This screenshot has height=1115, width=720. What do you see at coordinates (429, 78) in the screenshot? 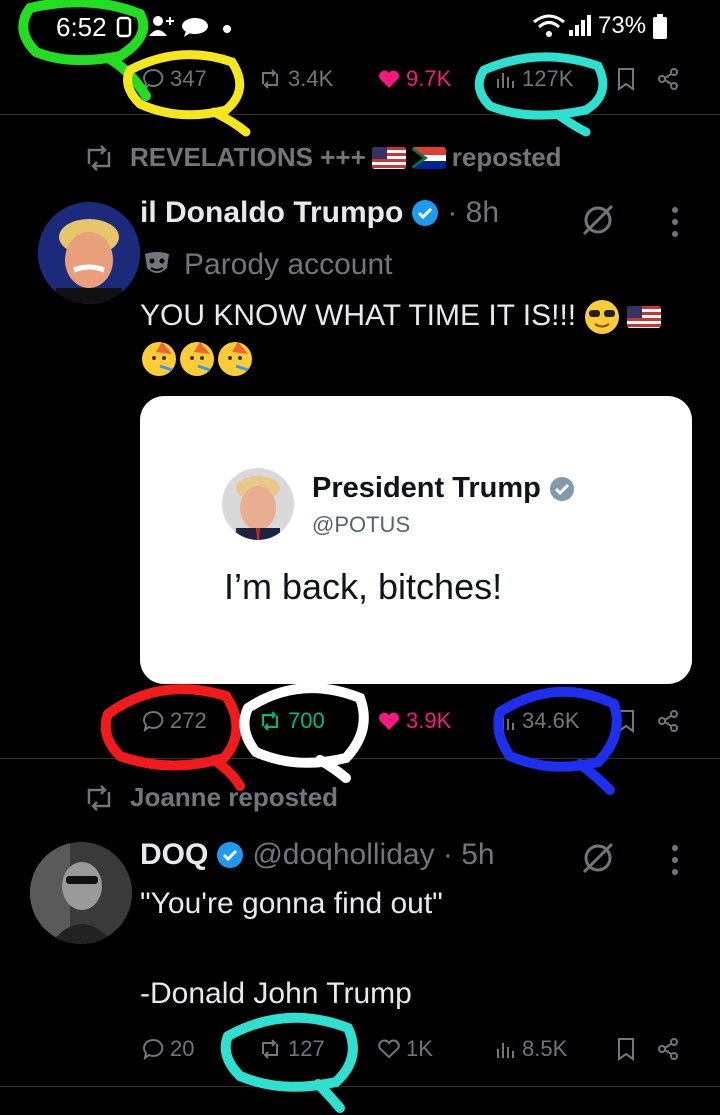
I see `like-count: 9.7K` at bounding box center [429, 78].